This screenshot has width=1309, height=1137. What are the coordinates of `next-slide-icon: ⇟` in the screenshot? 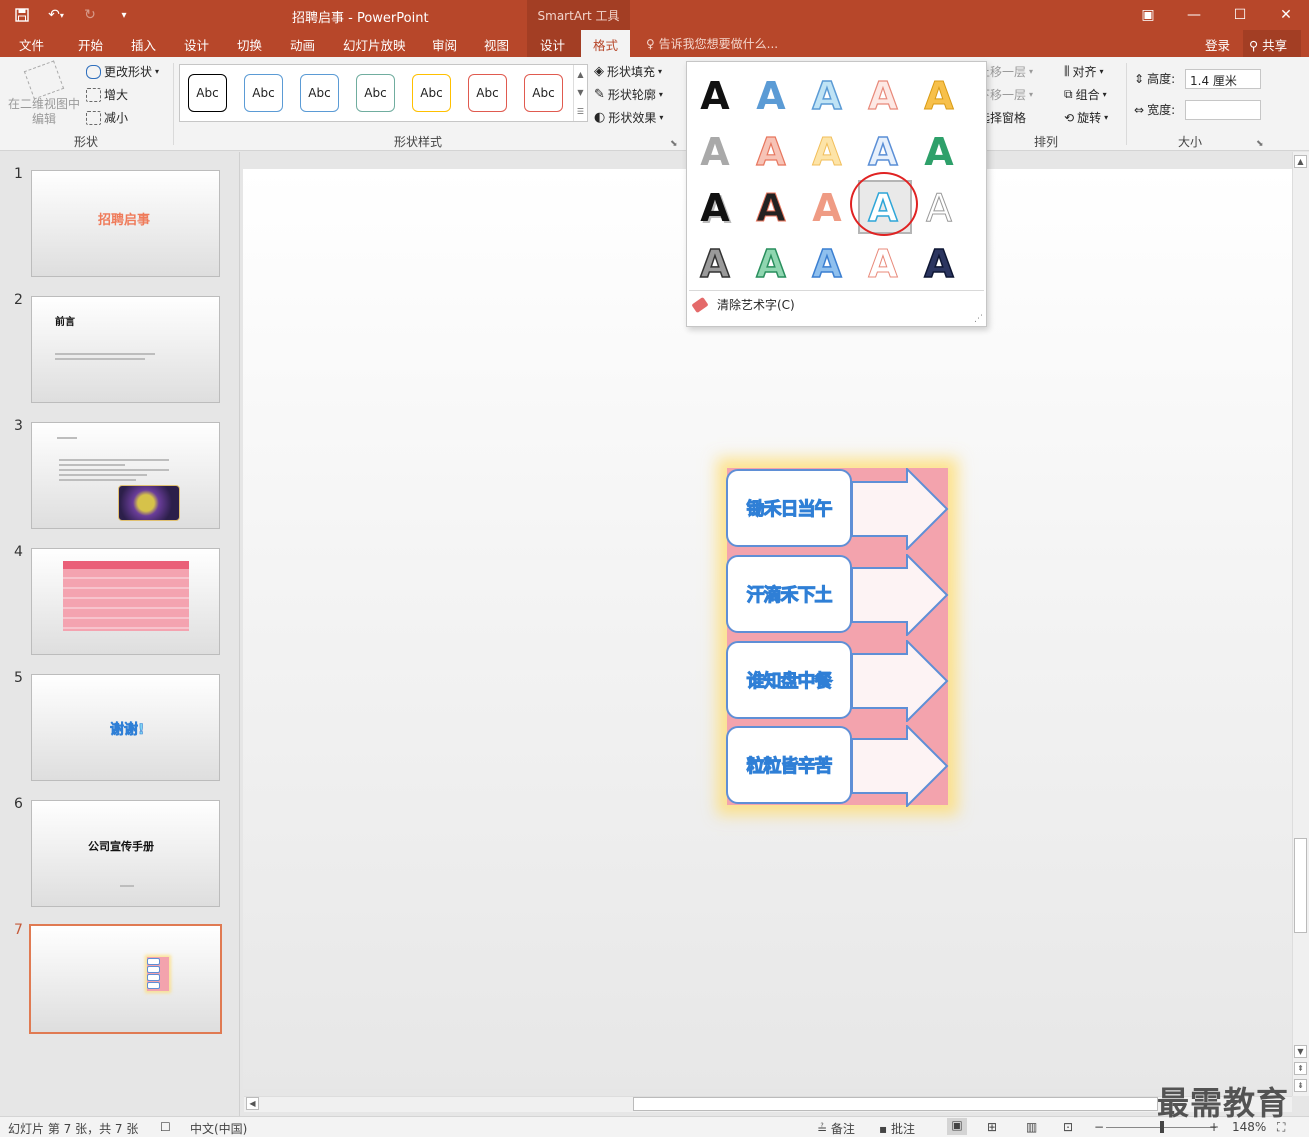 It's located at (1300, 1085).